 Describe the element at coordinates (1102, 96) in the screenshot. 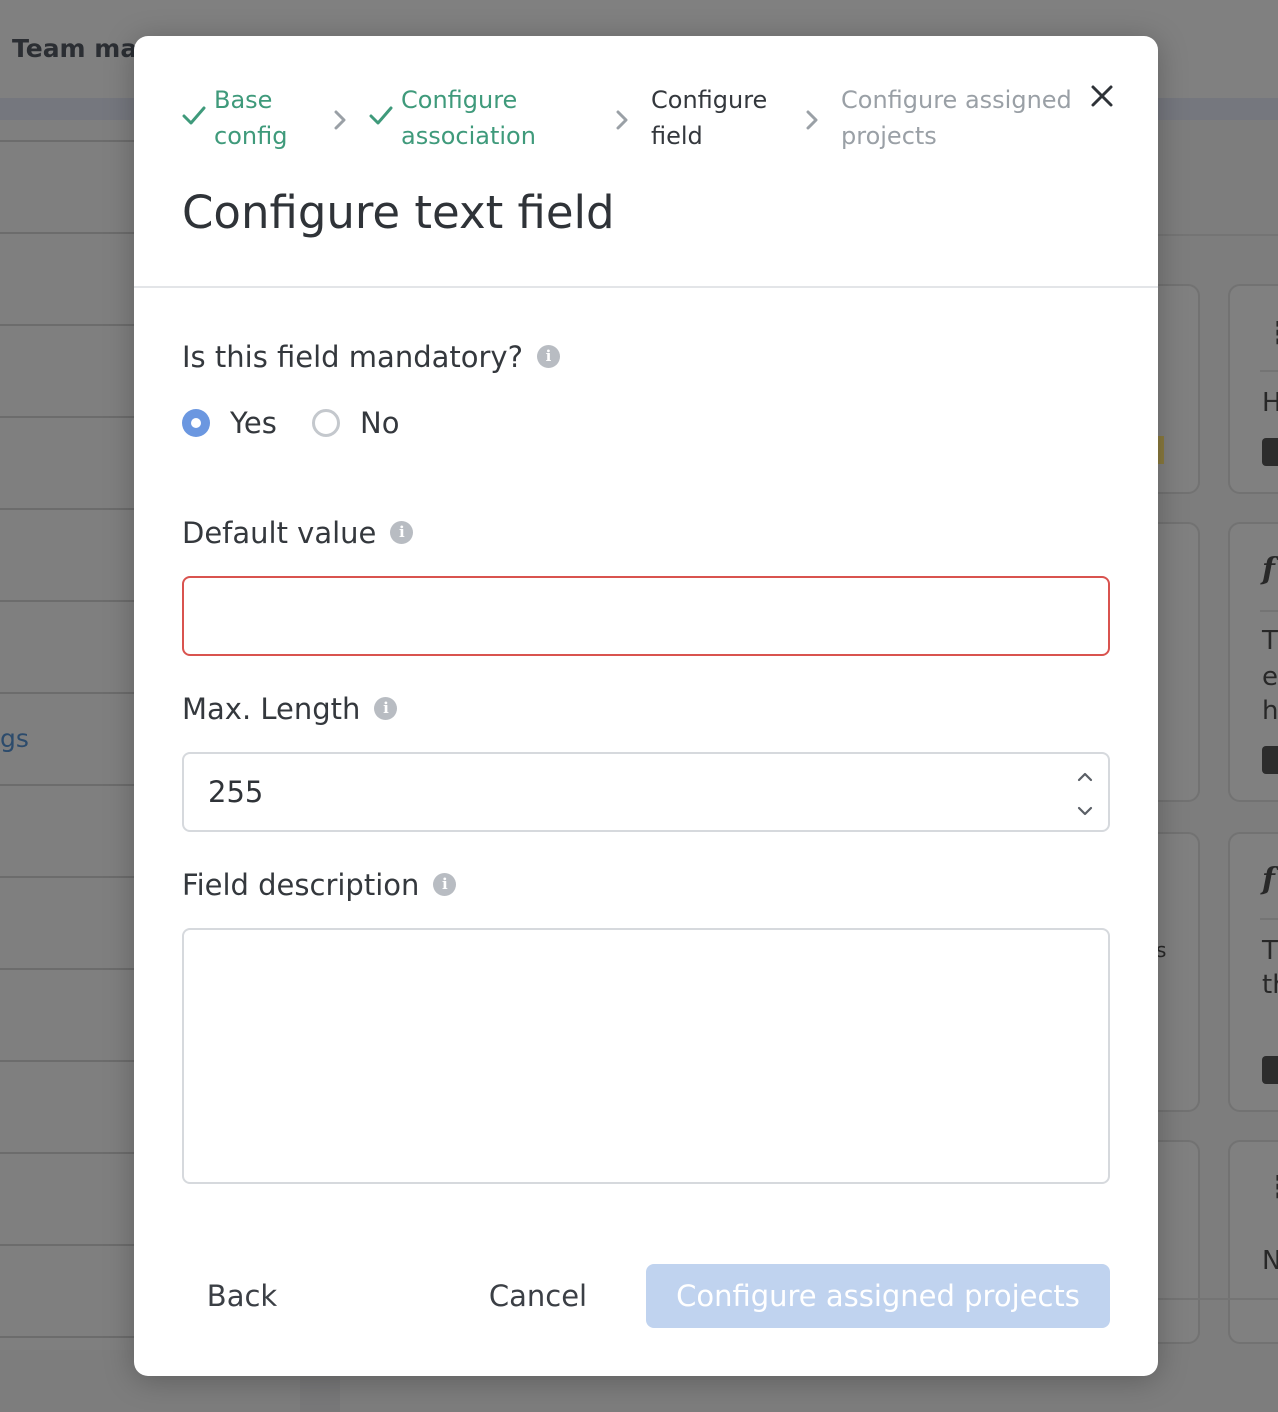

I see `close-icon` at that location.